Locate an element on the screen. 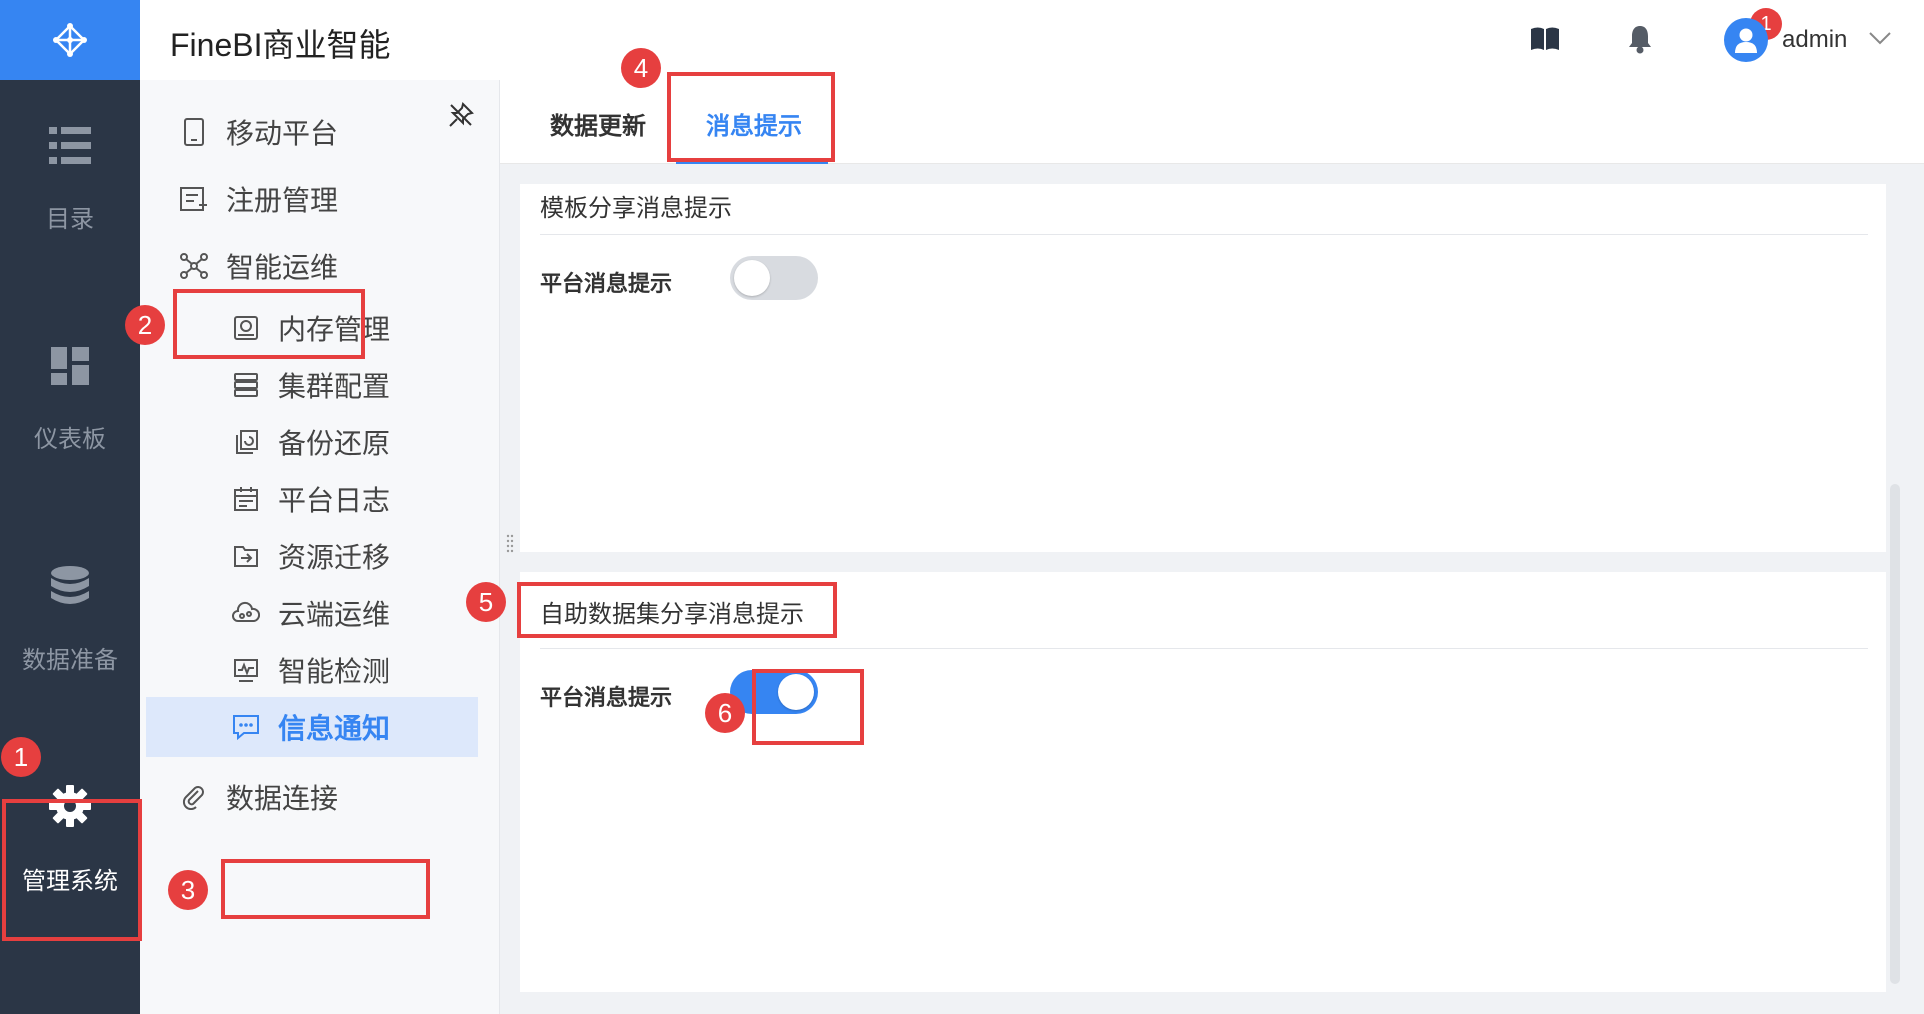 The width and height of the screenshot is (1924, 1014). app-logo is located at coordinates (70, 40).